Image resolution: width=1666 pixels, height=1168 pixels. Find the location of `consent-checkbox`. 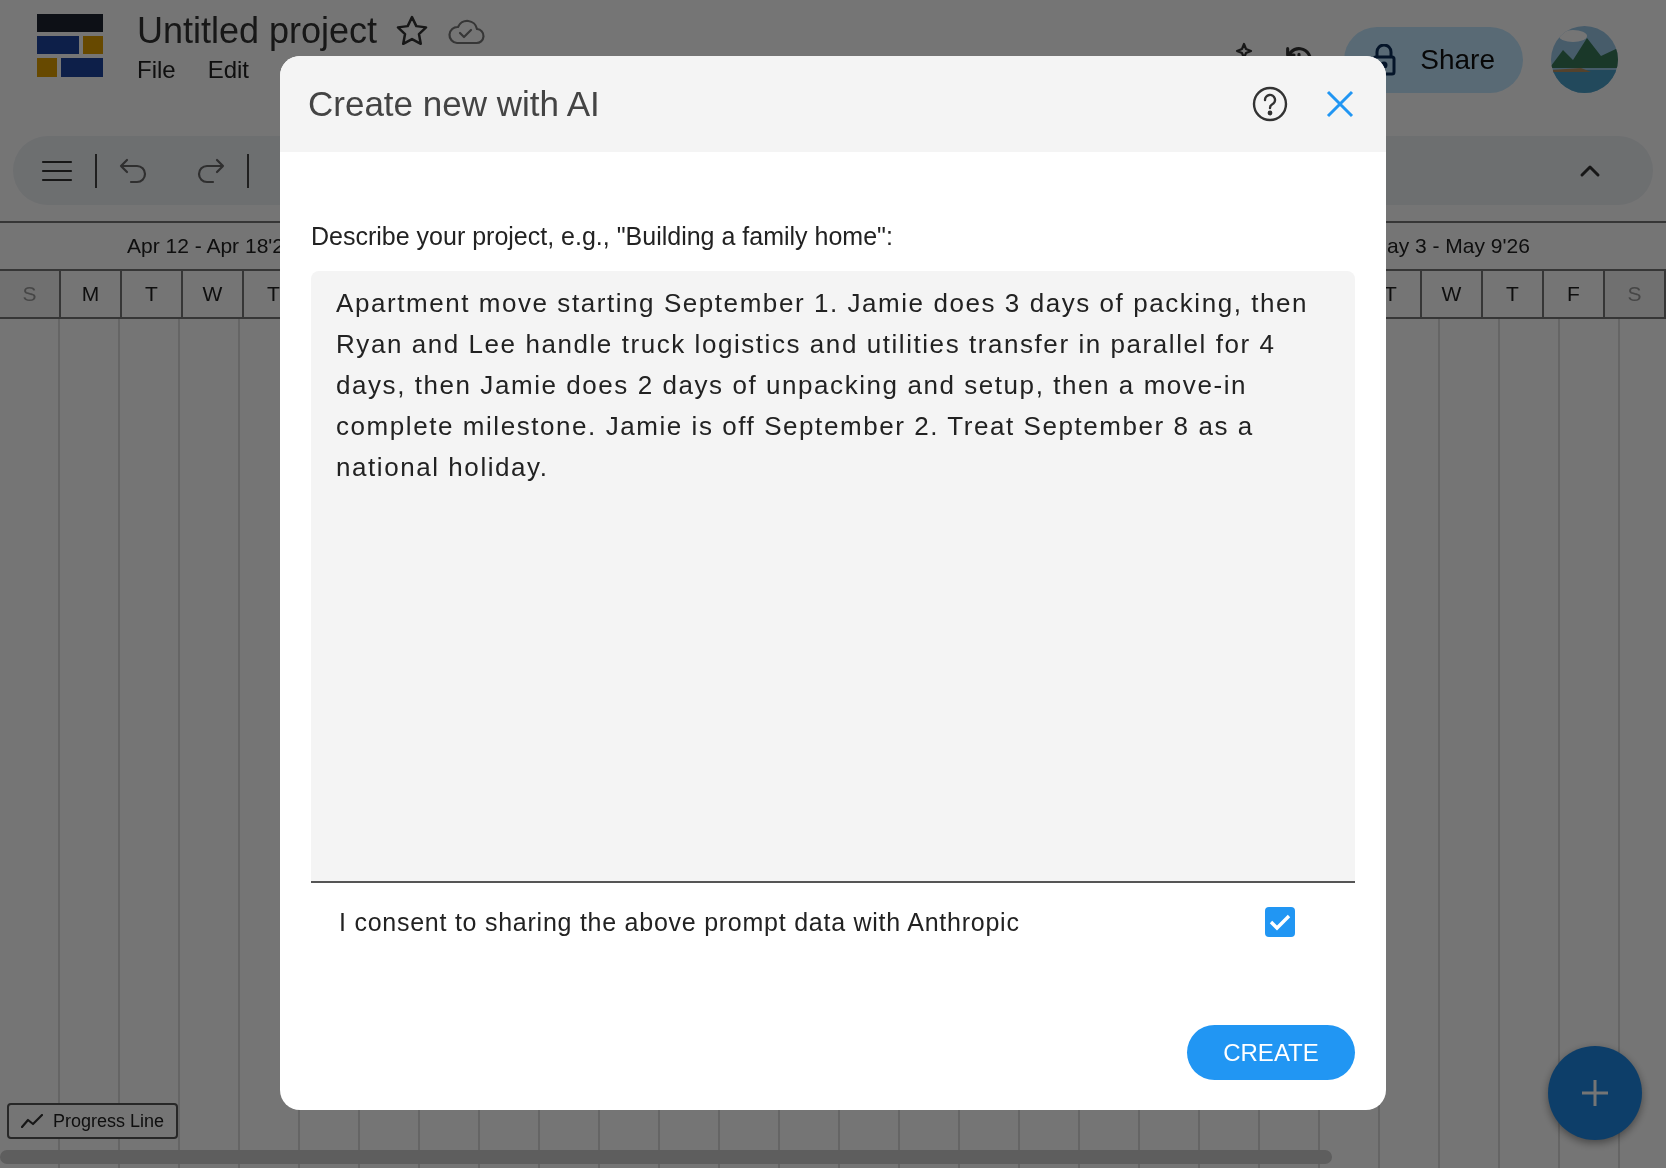

consent-checkbox is located at coordinates (1280, 922).